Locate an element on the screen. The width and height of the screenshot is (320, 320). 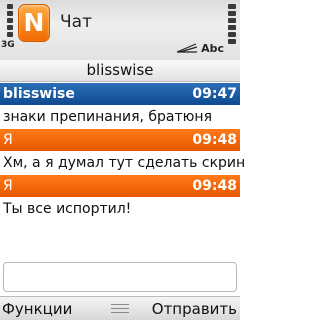
message-text: Хм, а я думал тут сделать скрин is located at coordinates (124, 163).